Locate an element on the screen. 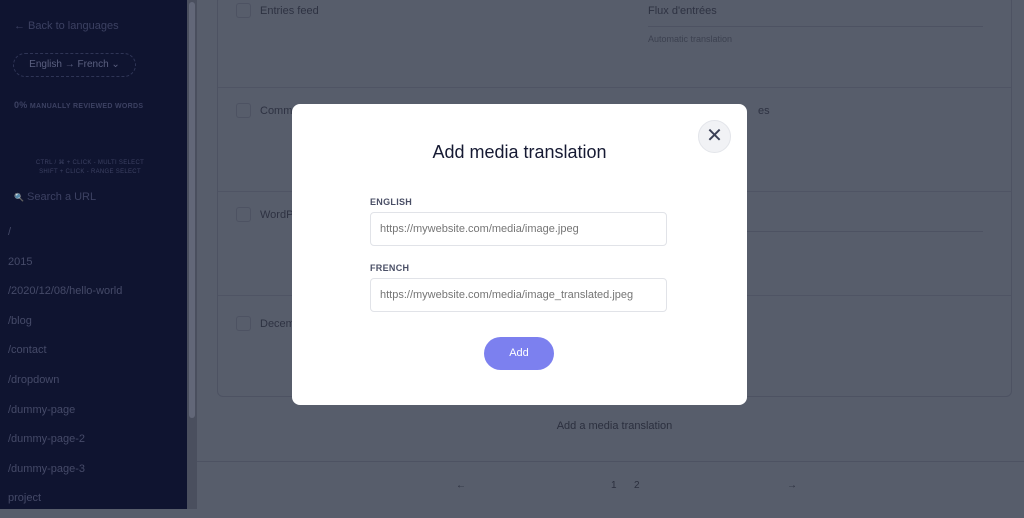 This screenshot has height=518, width=1024. search-url-input: 🔍 Search a URL is located at coordinates (55, 197).